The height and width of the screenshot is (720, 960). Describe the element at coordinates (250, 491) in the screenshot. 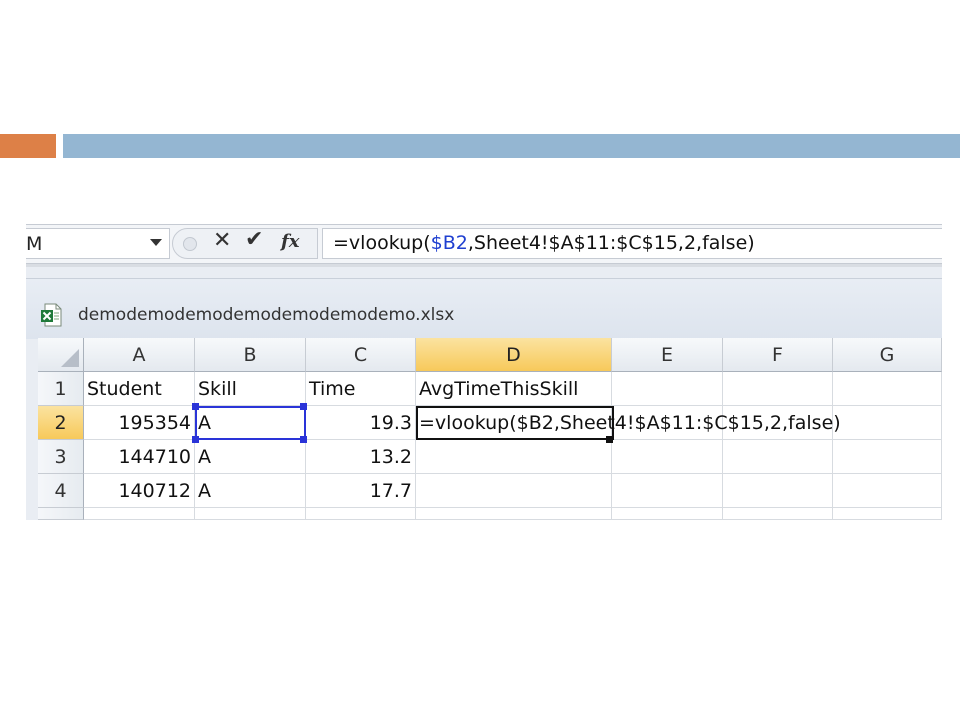

I see `cell-b4: A` at that location.